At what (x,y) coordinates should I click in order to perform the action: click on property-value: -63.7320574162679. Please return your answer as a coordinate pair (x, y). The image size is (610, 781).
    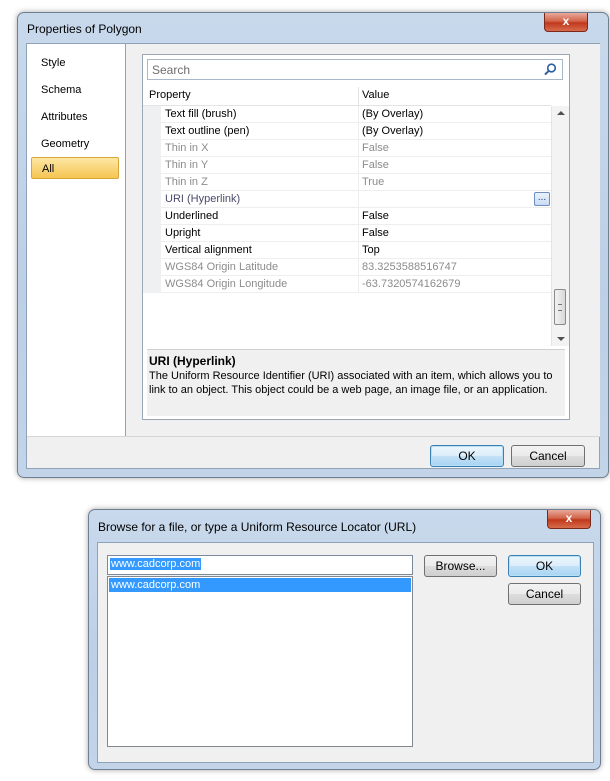
    Looking at the image, I should click on (411, 284).